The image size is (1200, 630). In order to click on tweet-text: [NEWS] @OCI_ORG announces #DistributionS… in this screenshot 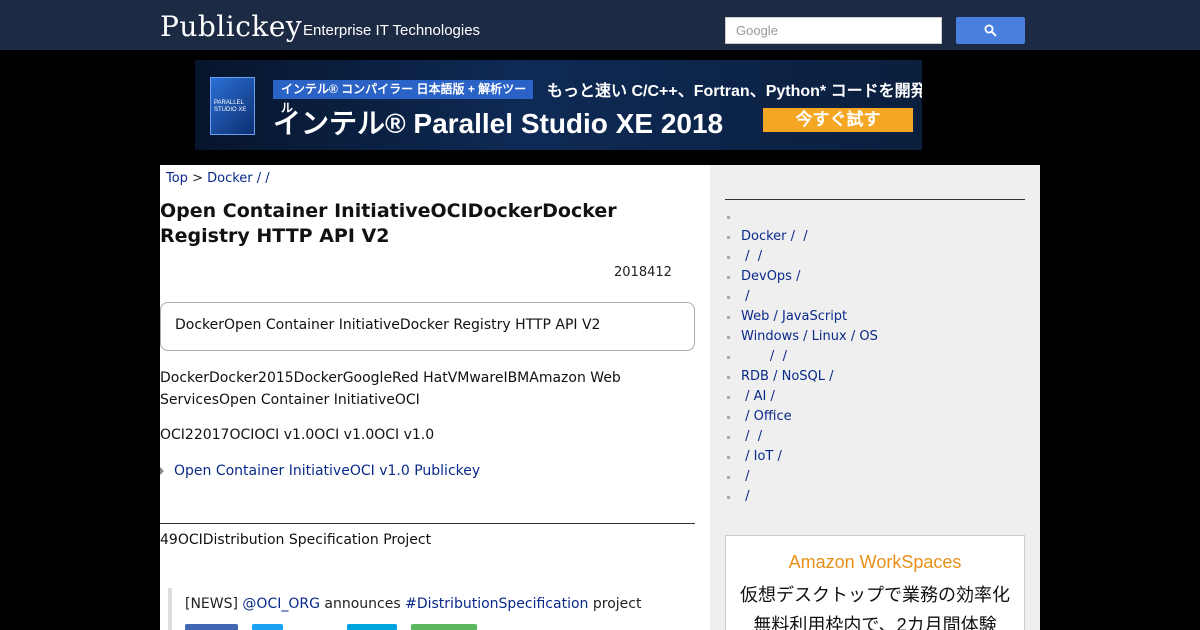, I will do `click(447, 600)`.